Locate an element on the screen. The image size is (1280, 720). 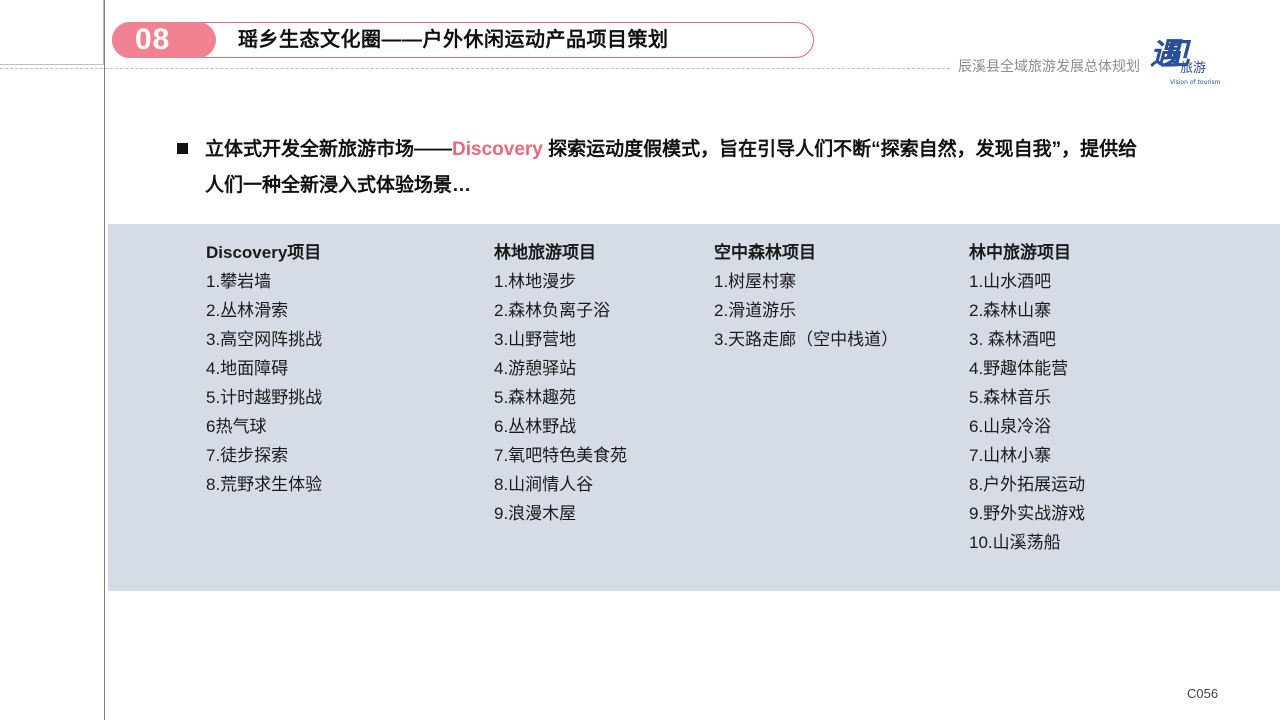
list-item: 8.户外拓展运动 is located at coordinates (1027, 484).